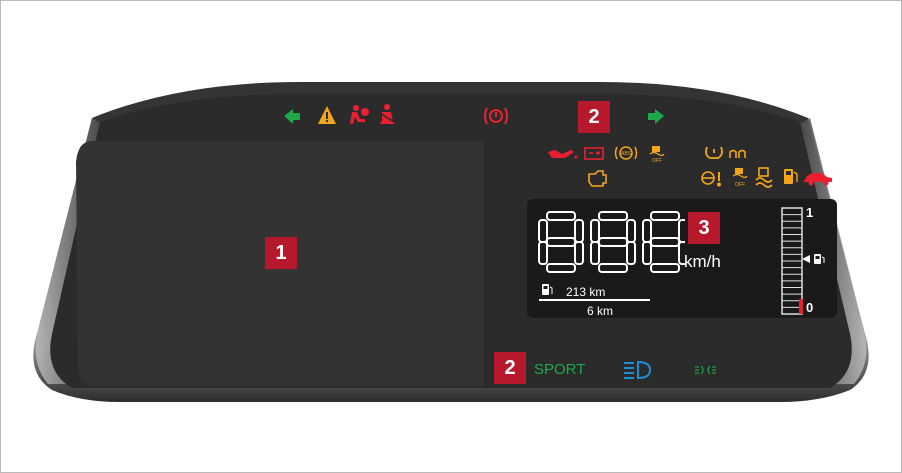 Image resolution: width=902 pixels, height=473 pixels. I want to click on callout-info-display: 1, so click(281, 253).